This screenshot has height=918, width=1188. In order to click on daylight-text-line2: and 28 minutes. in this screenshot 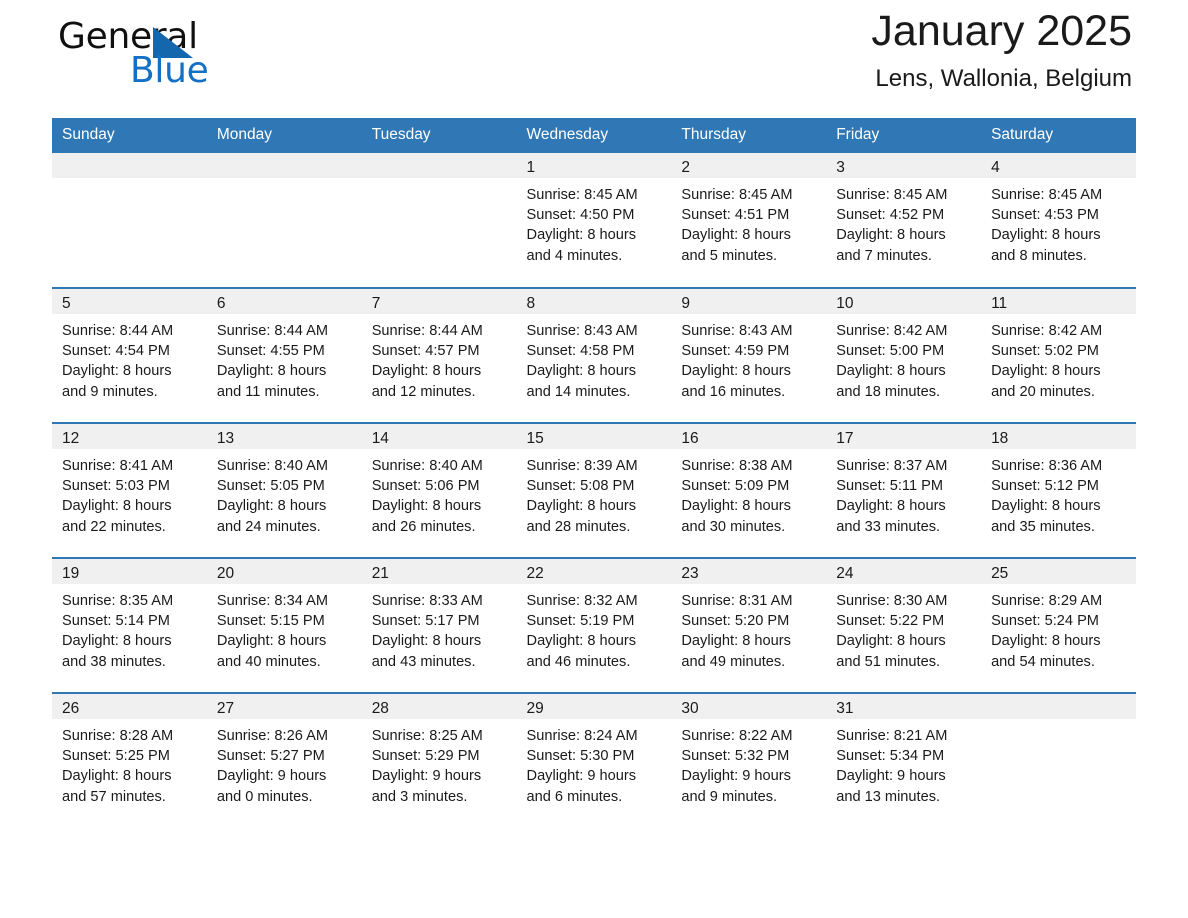, I will do `click(578, 526)`.